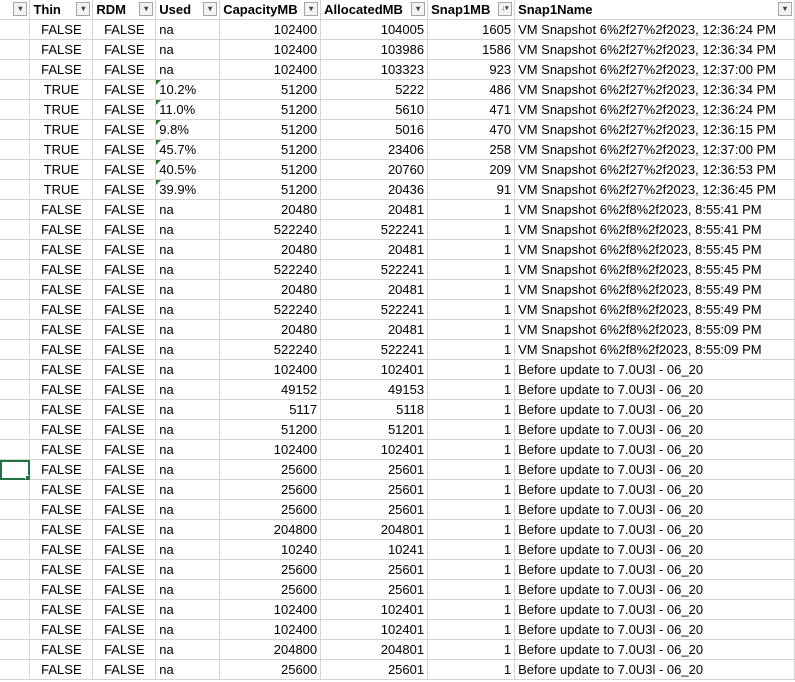 The width and height of the screenshot is (795, 682). What do you see at coordinates (471, 129) in the screenshot?
I see `cell-snap1mb: 470` at bounding box center [471, 129].